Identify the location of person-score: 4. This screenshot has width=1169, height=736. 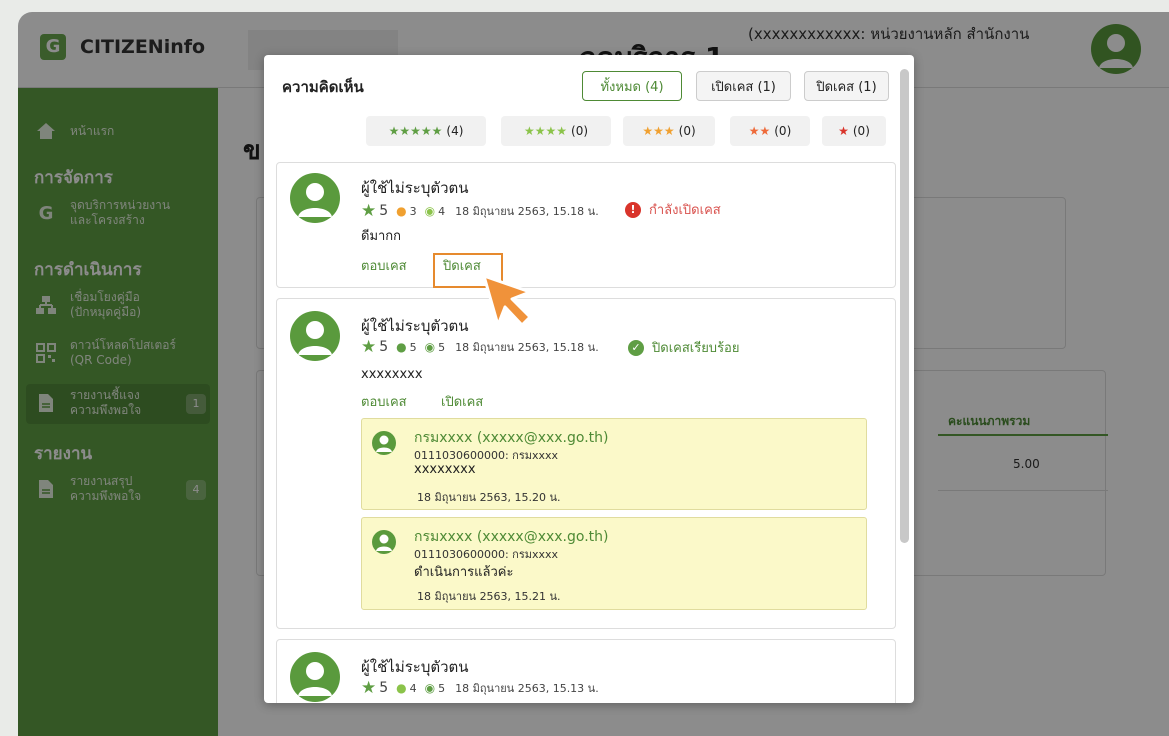
(413, 688).